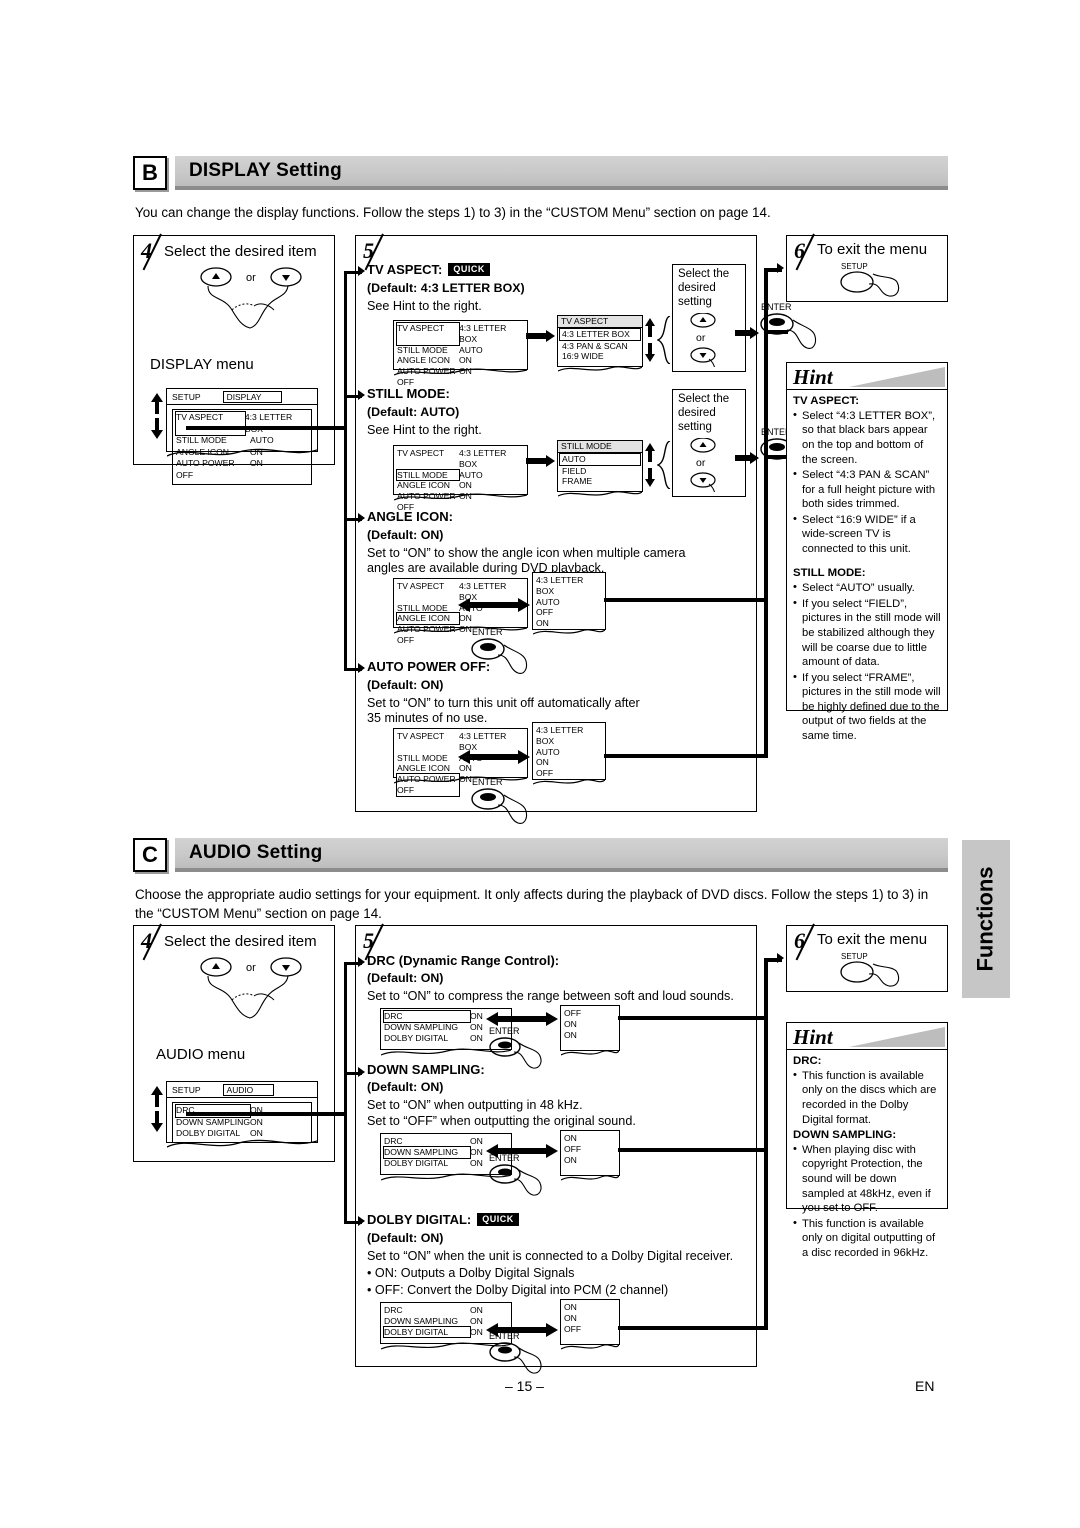 The height and width of the screenshot is (1528, 1080). Describe the element at coordinates (664, 340) in the screenshot. I see `brace-tv-aspect` at that location.